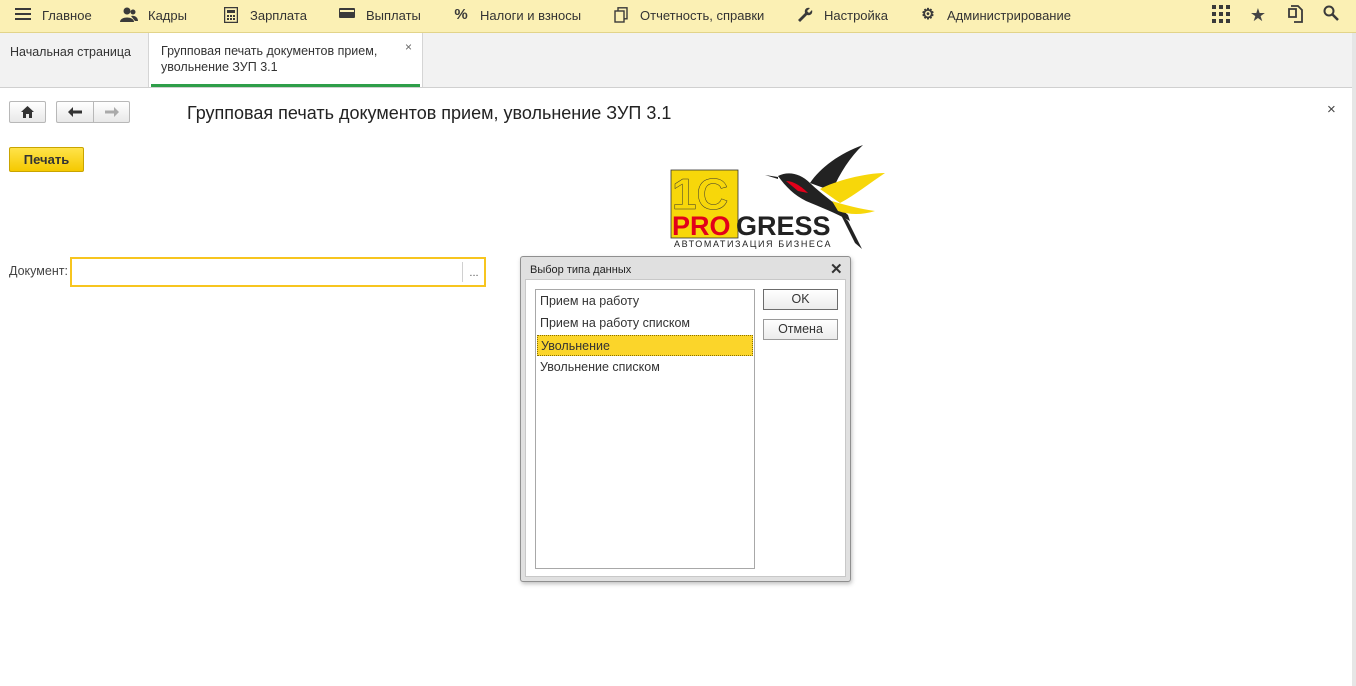  I want to click on hamburger-icon, so click(23, 15).